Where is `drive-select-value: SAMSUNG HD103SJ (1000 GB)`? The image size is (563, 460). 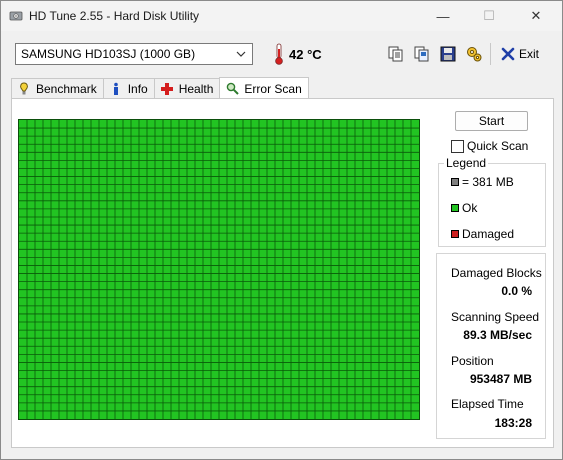
drive-select-value: SAMSUNG HD103SJ (1000 GB) is located at coordinates (108, 54).